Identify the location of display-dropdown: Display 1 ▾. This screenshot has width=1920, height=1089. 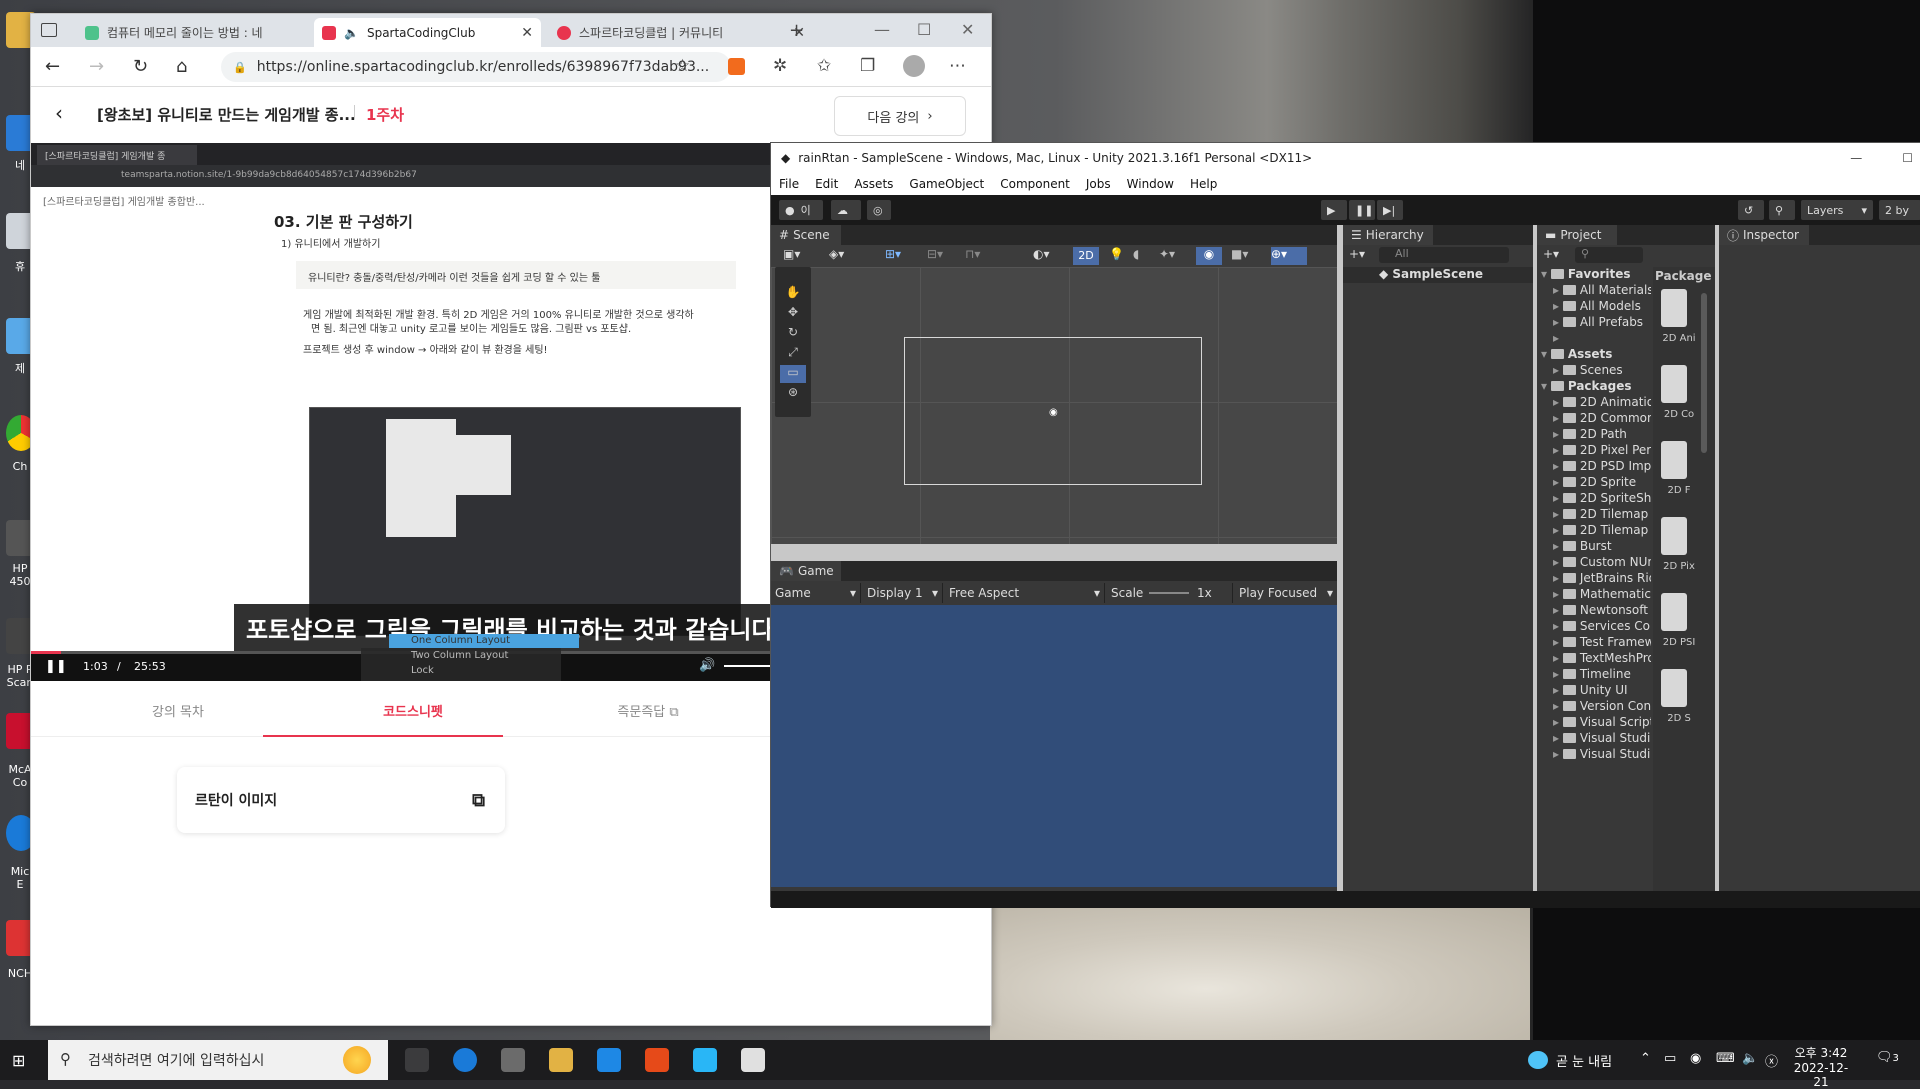
(903, 593).